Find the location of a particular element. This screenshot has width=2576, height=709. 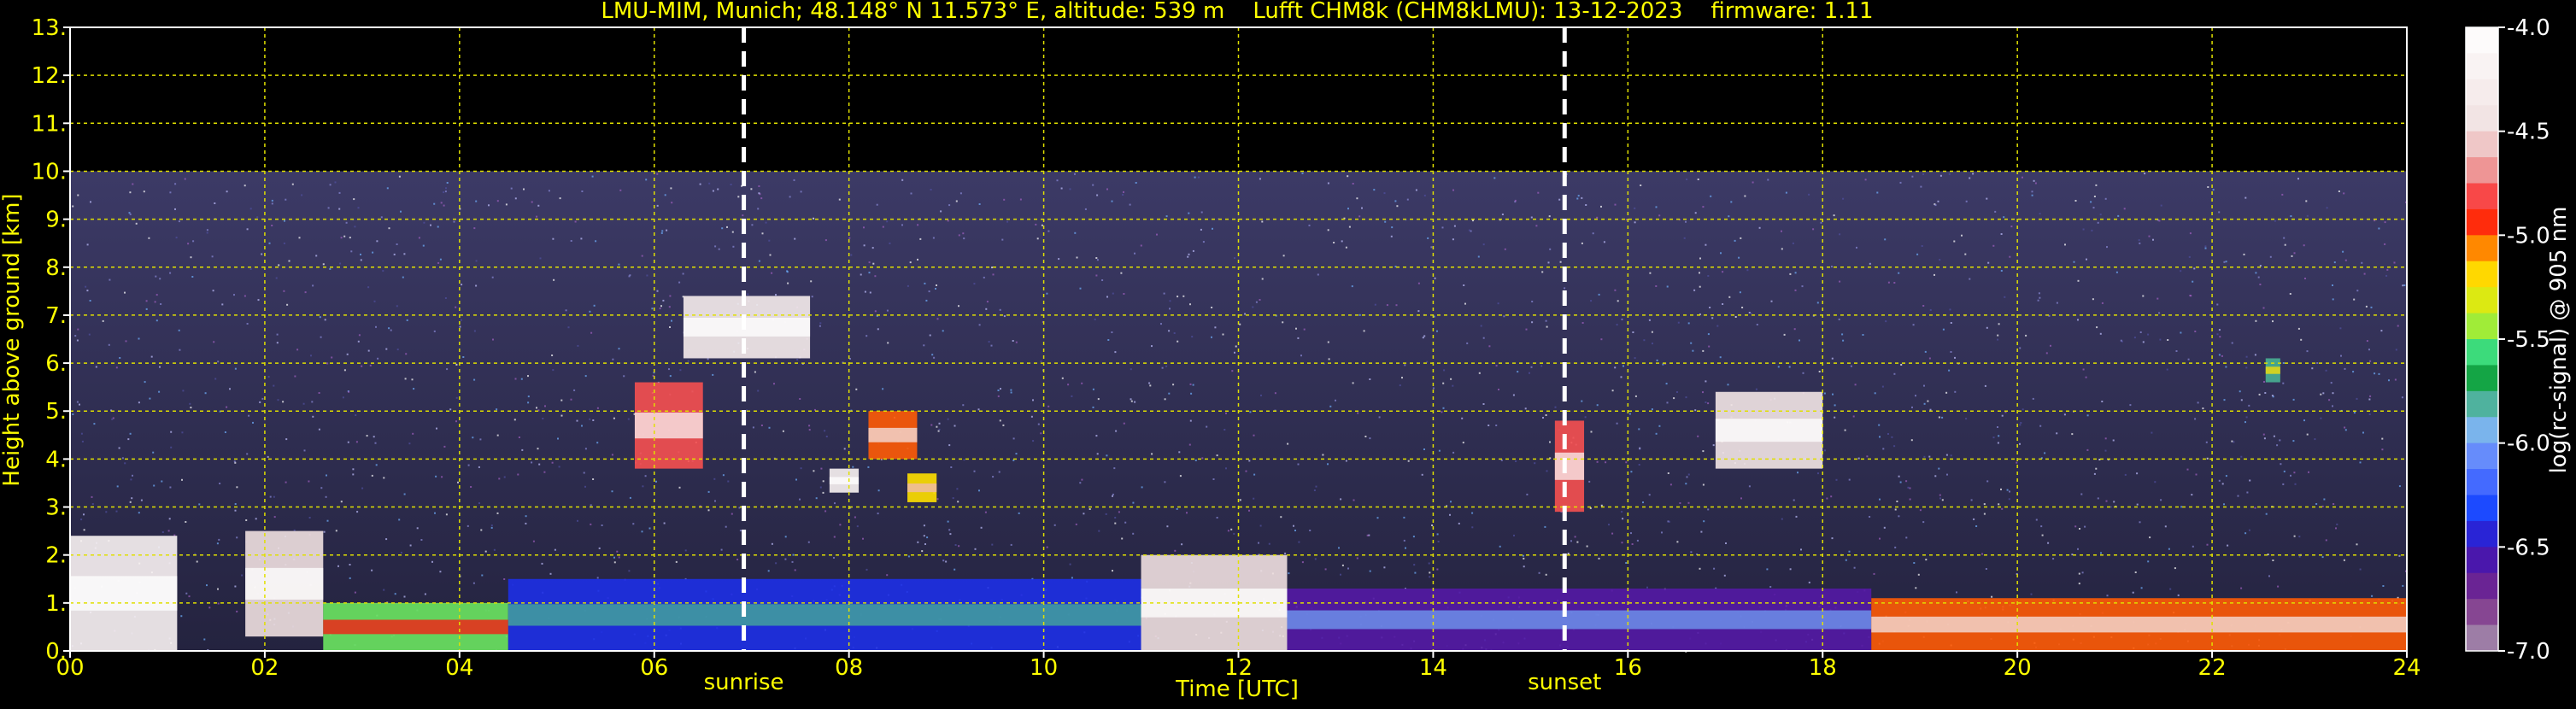

x-tick-label: 02 is located at coordinates (264, 668).